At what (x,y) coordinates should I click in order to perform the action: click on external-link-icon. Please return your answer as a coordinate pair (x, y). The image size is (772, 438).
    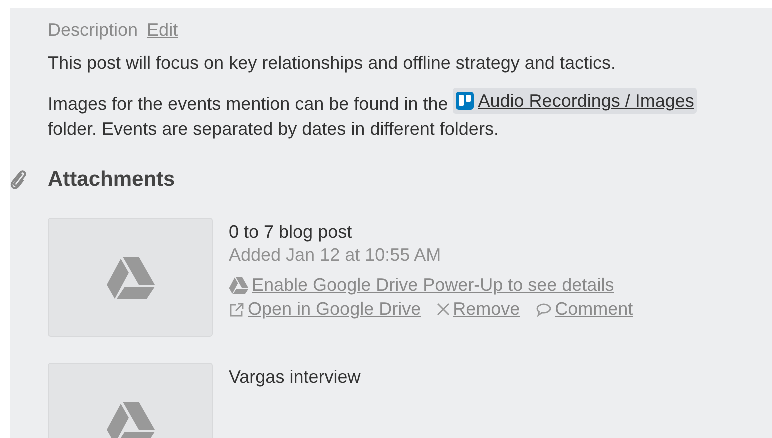
    Looking at the image, I should click on (237, 310).